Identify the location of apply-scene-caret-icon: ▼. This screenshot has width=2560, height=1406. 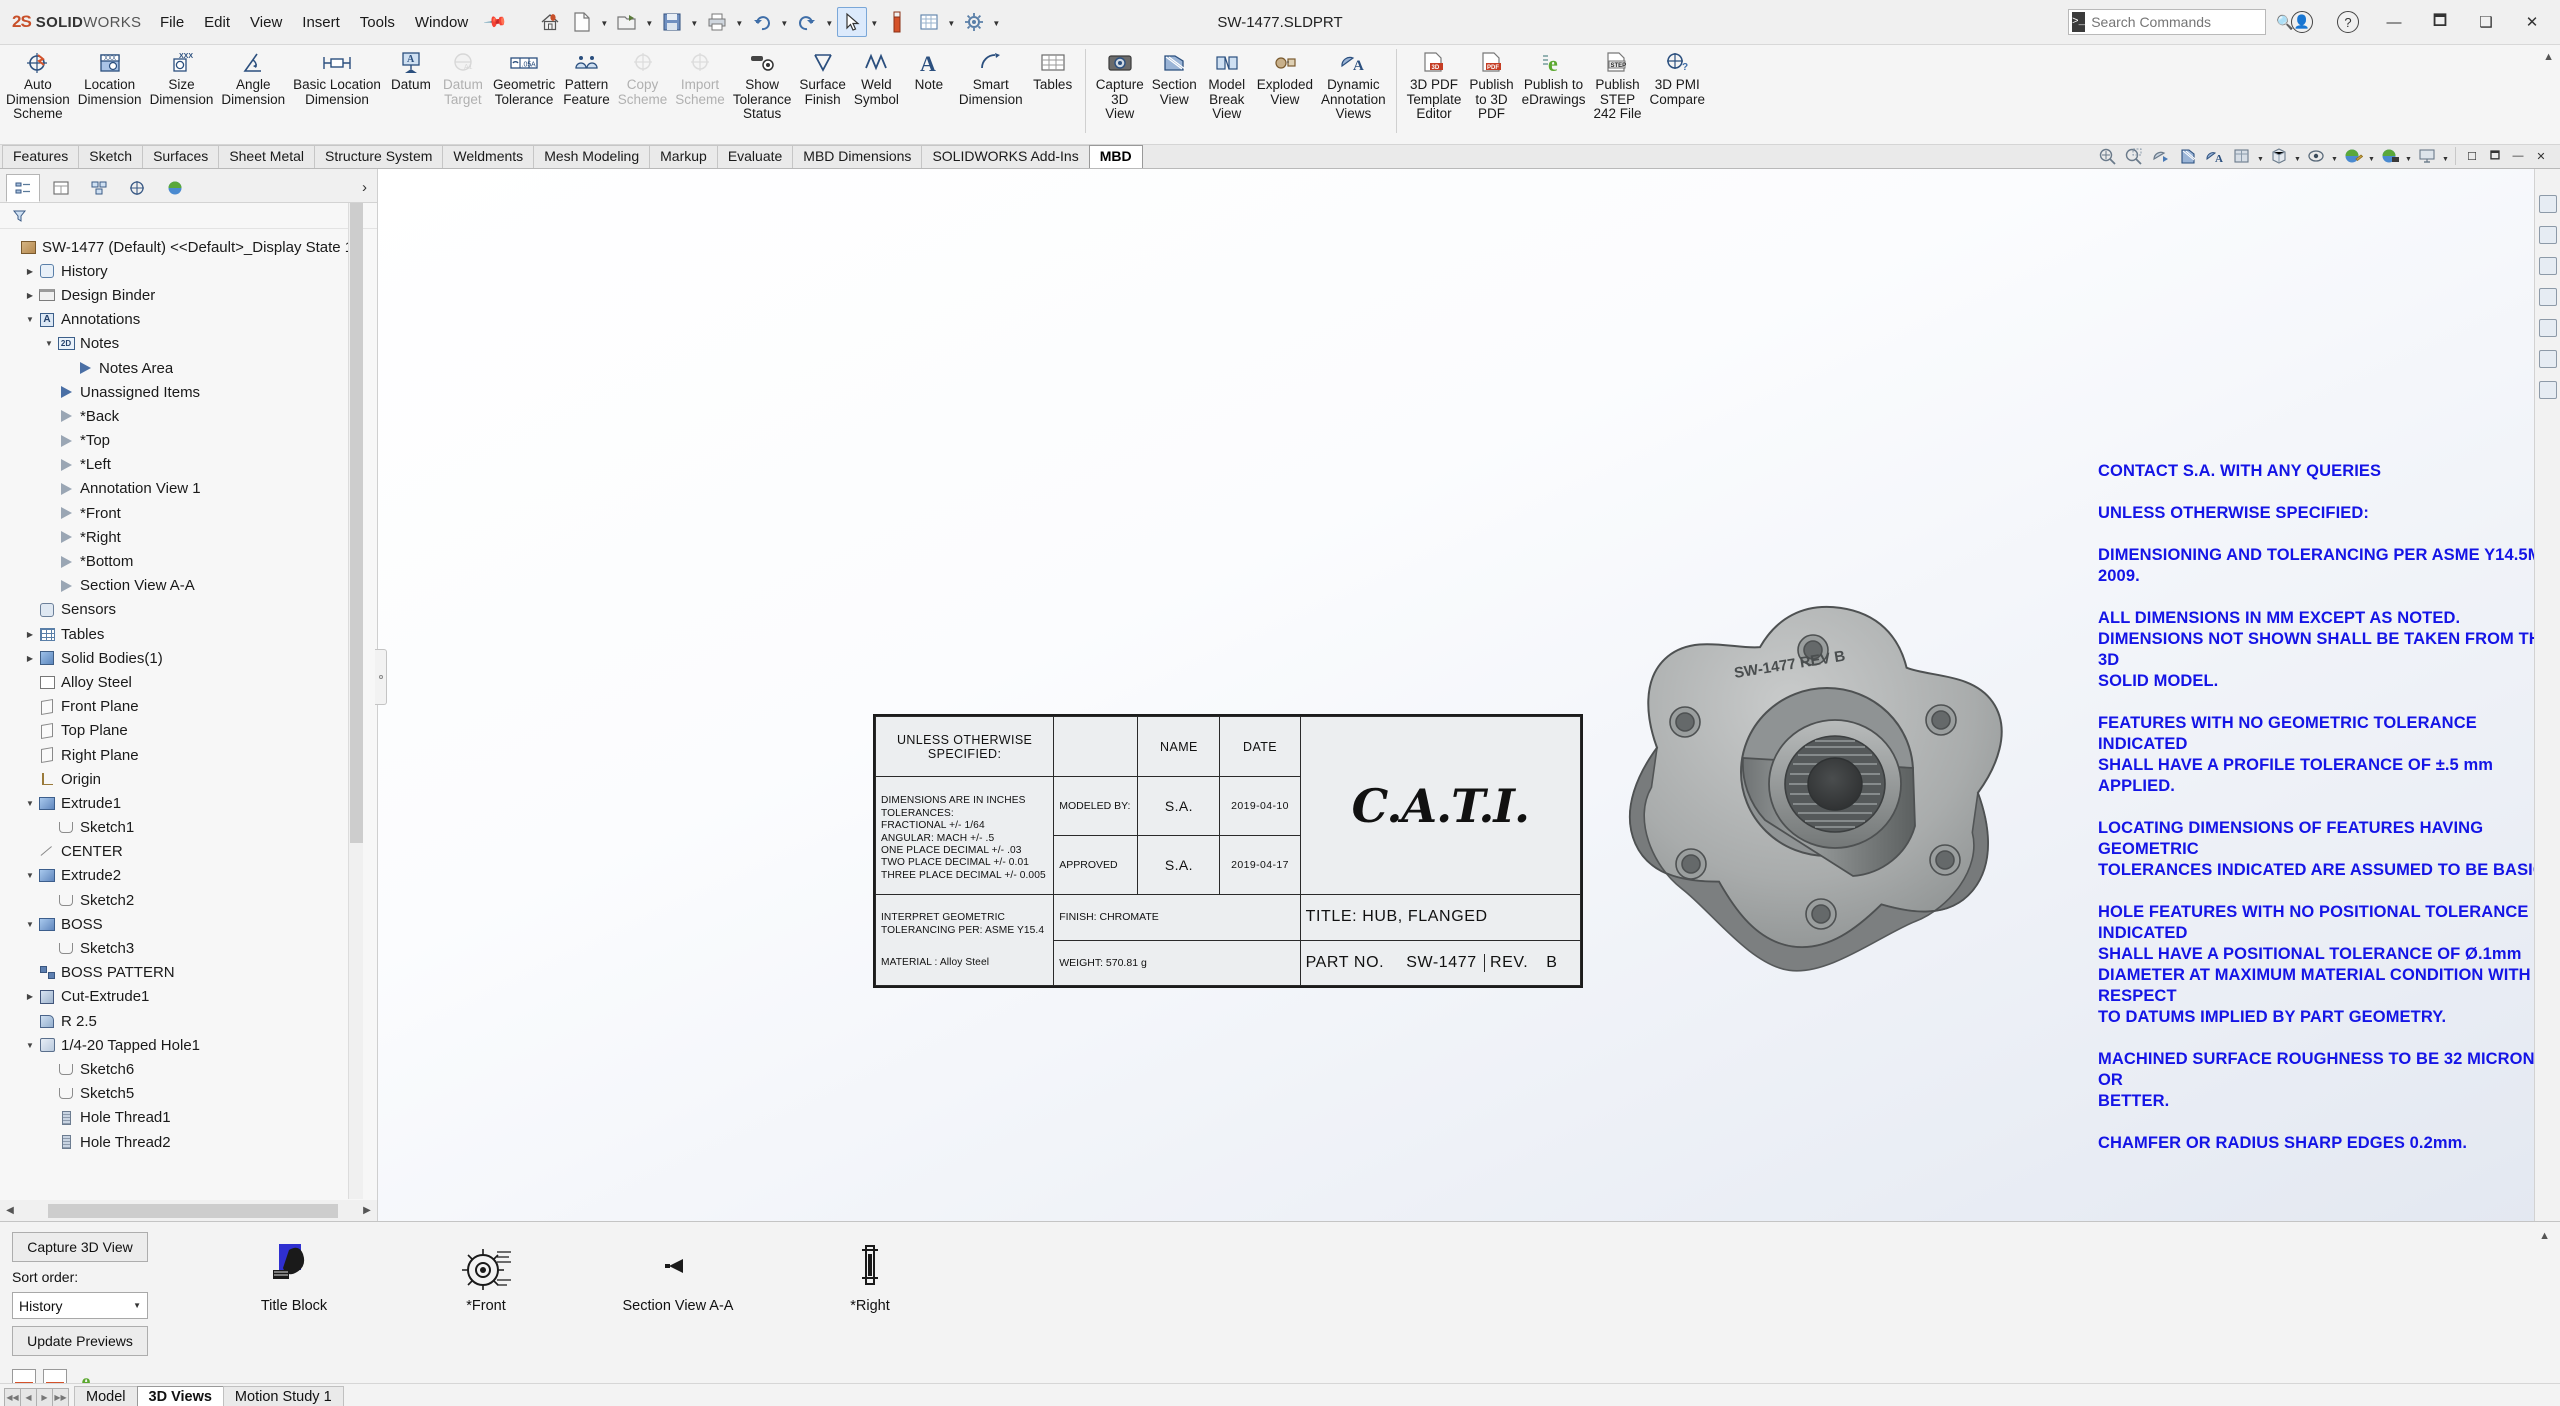
(2408, 156).